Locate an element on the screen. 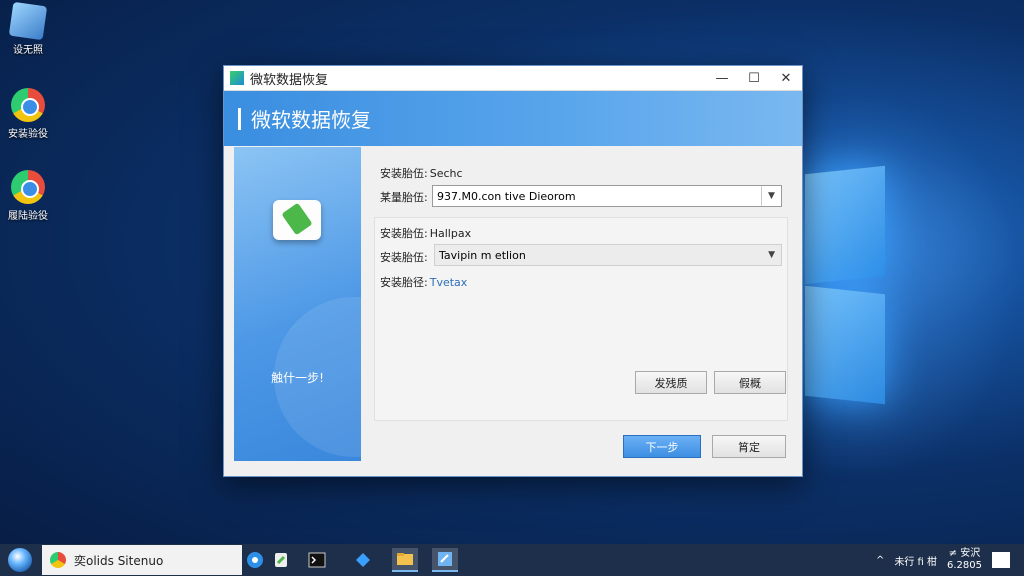  taskbar-app-network is located at coordinates (363, 560).